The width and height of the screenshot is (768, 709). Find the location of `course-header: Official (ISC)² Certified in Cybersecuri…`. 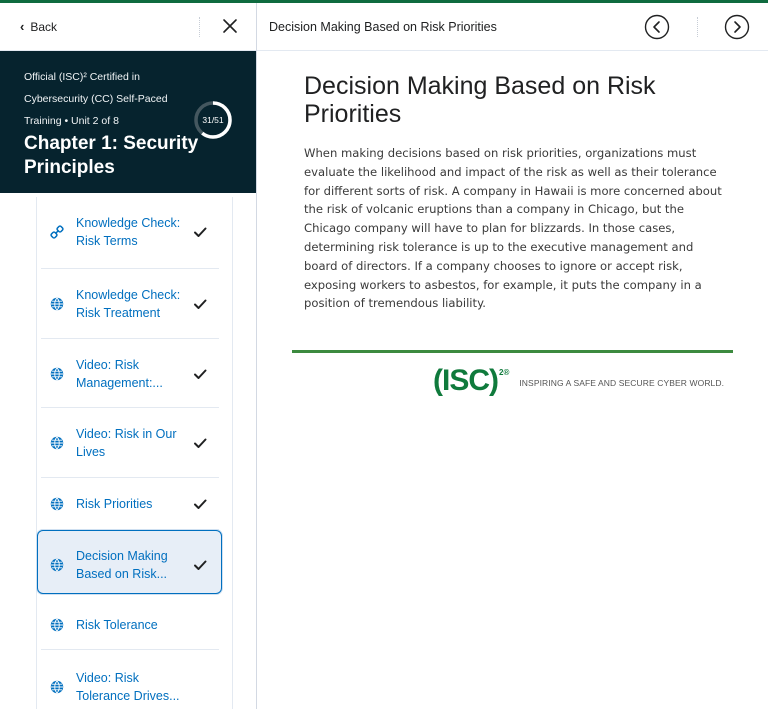

course-header: Official (ISC)² Certified in Cybersecuri… is located at coordinates (128, 122).